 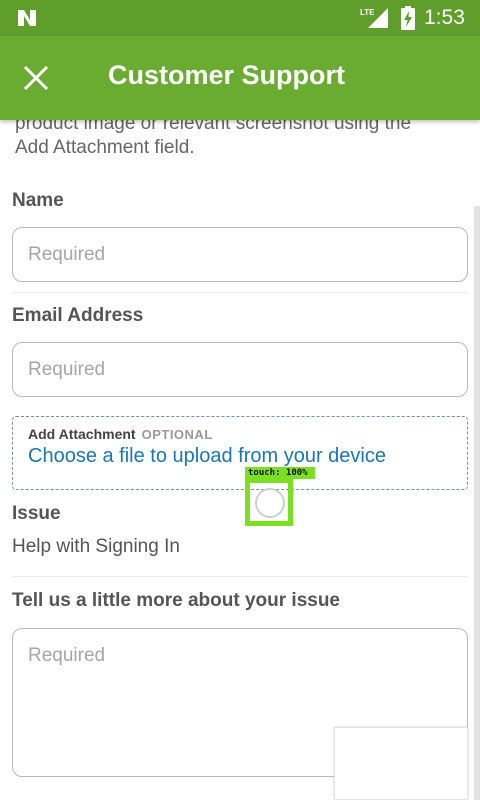 I want to click on email-label: Email Address, so click(x=78, y=315).